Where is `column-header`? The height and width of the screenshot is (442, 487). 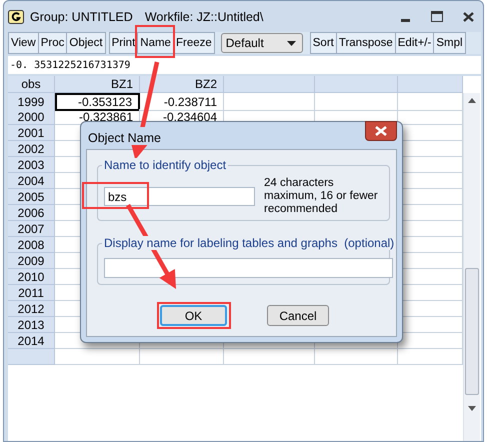 column-header is located at coordinates (430, 84).